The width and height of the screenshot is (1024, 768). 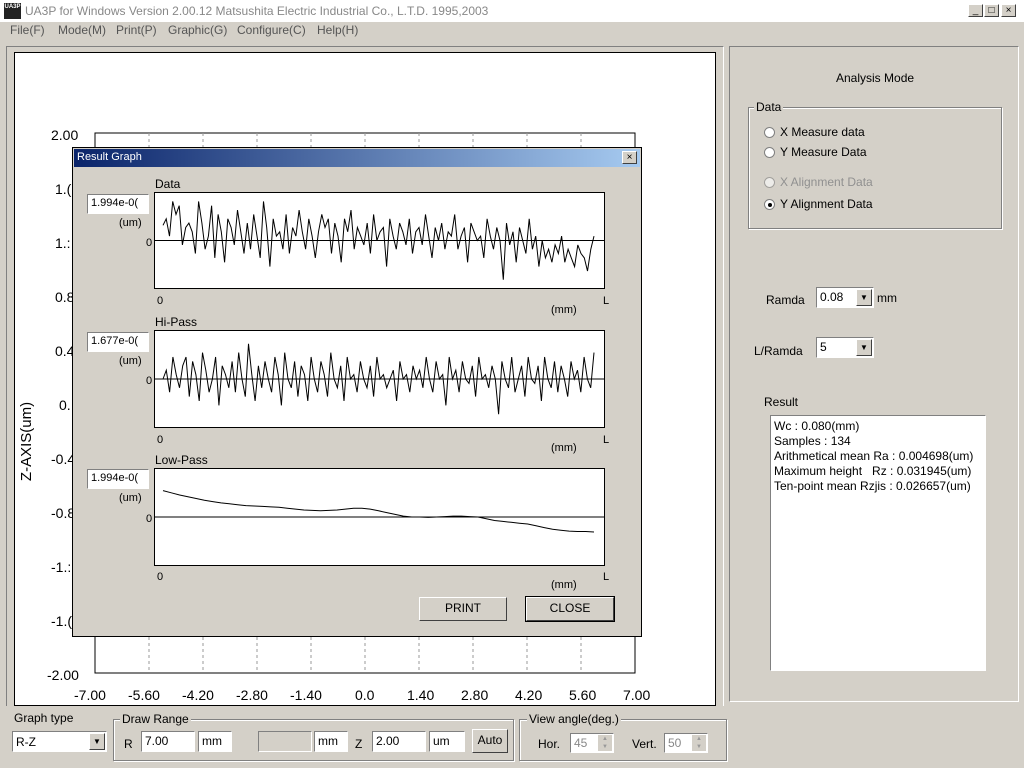 What do you see at coordinates (822, 132) in the screenshot?
I see `radio-x-measure-label: X Measure data` at bounding box center [822, 132].